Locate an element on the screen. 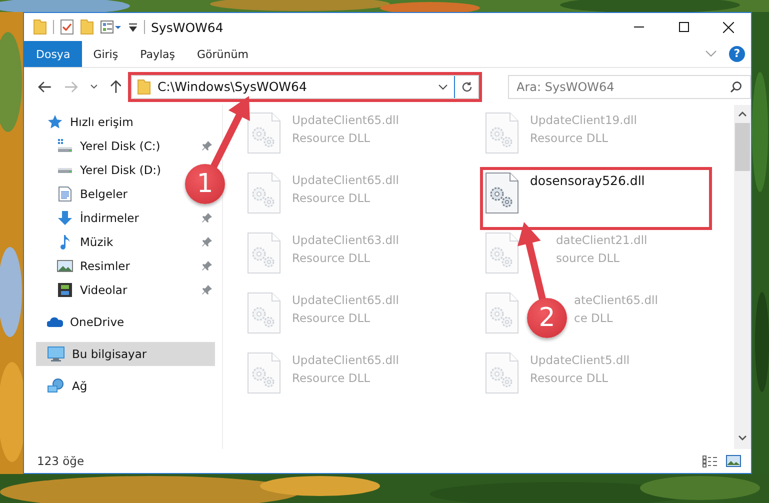  scroll-up-icon is located at coordinates (742, 114).